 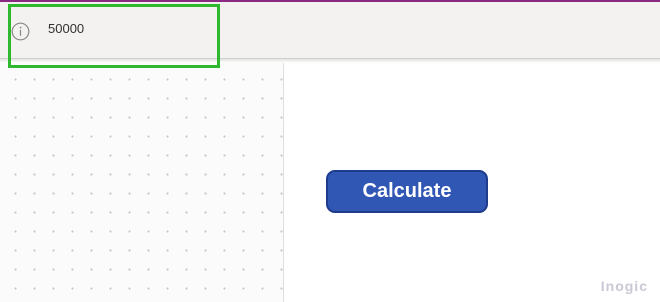 What do you see at coordinates (407, 191) in the screenshot?
I see `calculate-button: Calculate` at bounding box center [407, 191].